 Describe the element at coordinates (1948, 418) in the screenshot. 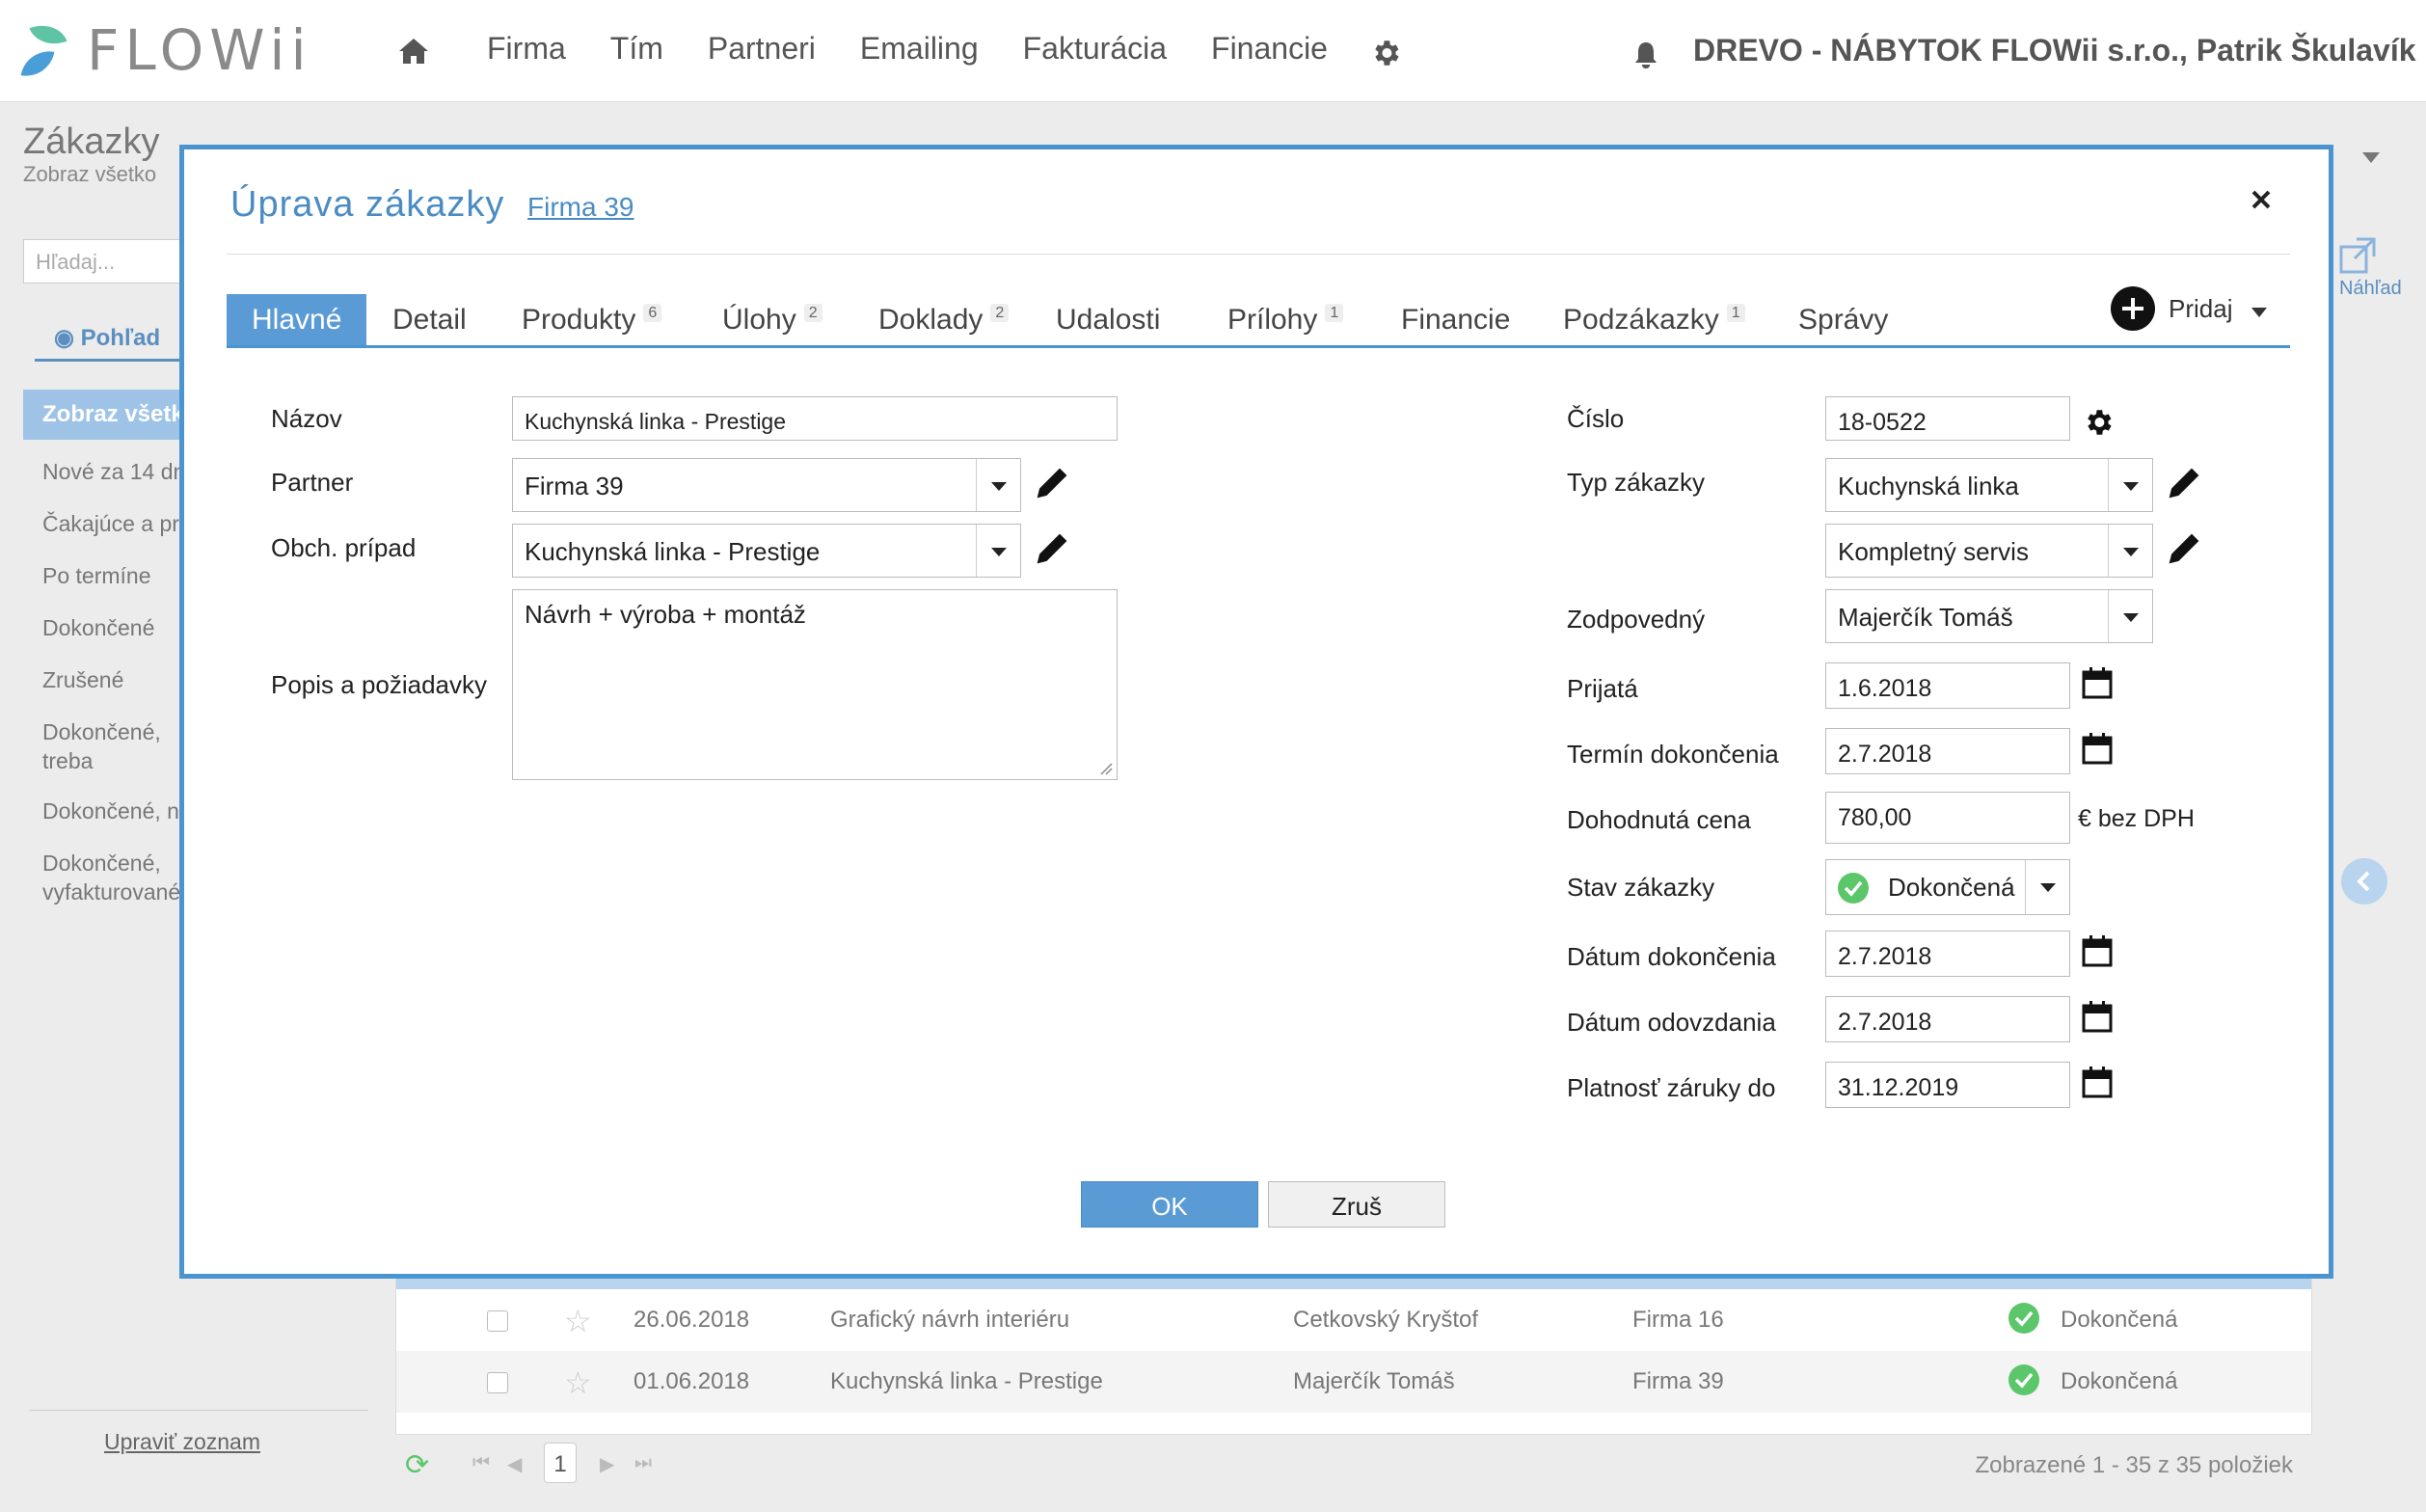

I see `number-field: 18-0522` at that location.